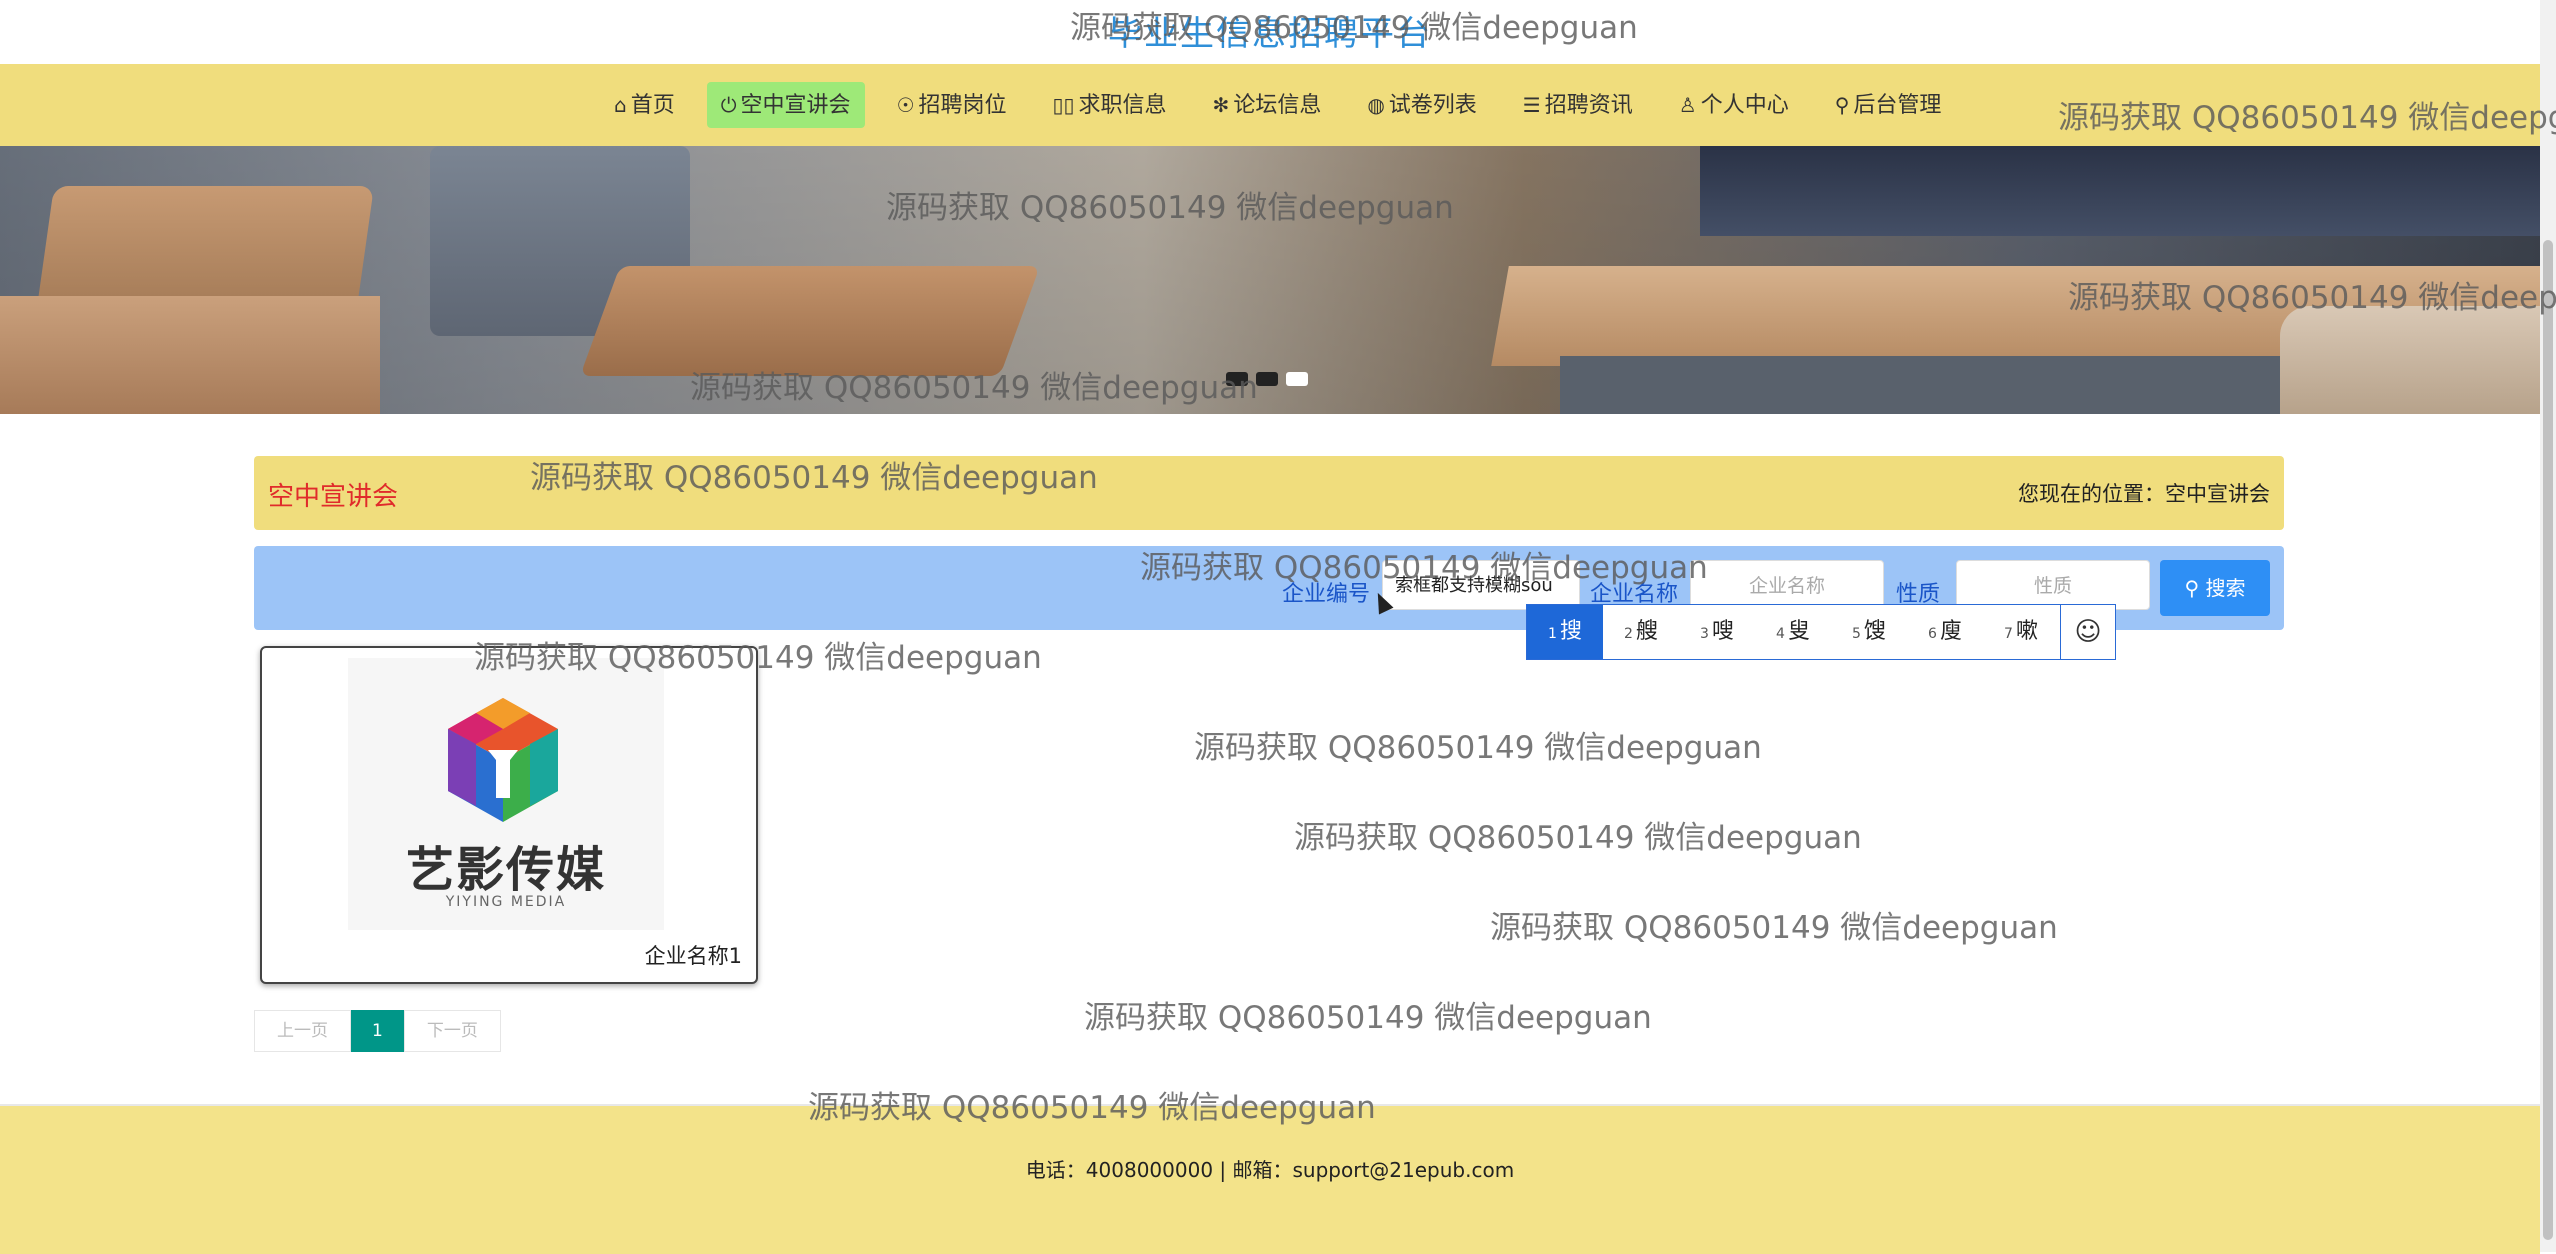 The image size is (2556, 1254). Describe the element at coordinates (1787, 585) in the screenshot. I see `company-name-input: 企业名称` at that location.